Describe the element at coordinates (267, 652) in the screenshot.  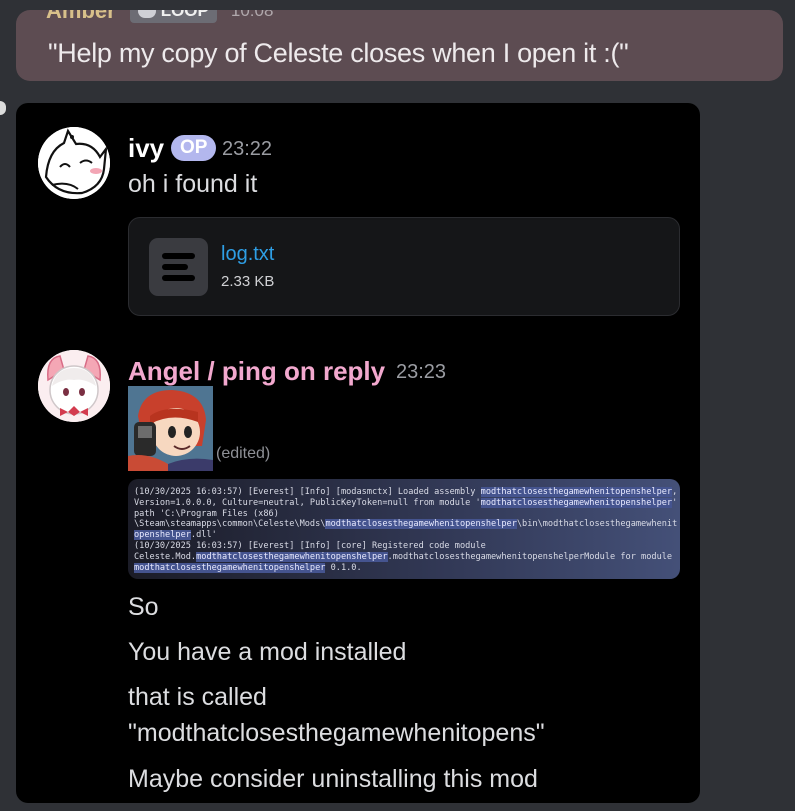
I see `message-line-2: You have a mod installed` at that location.